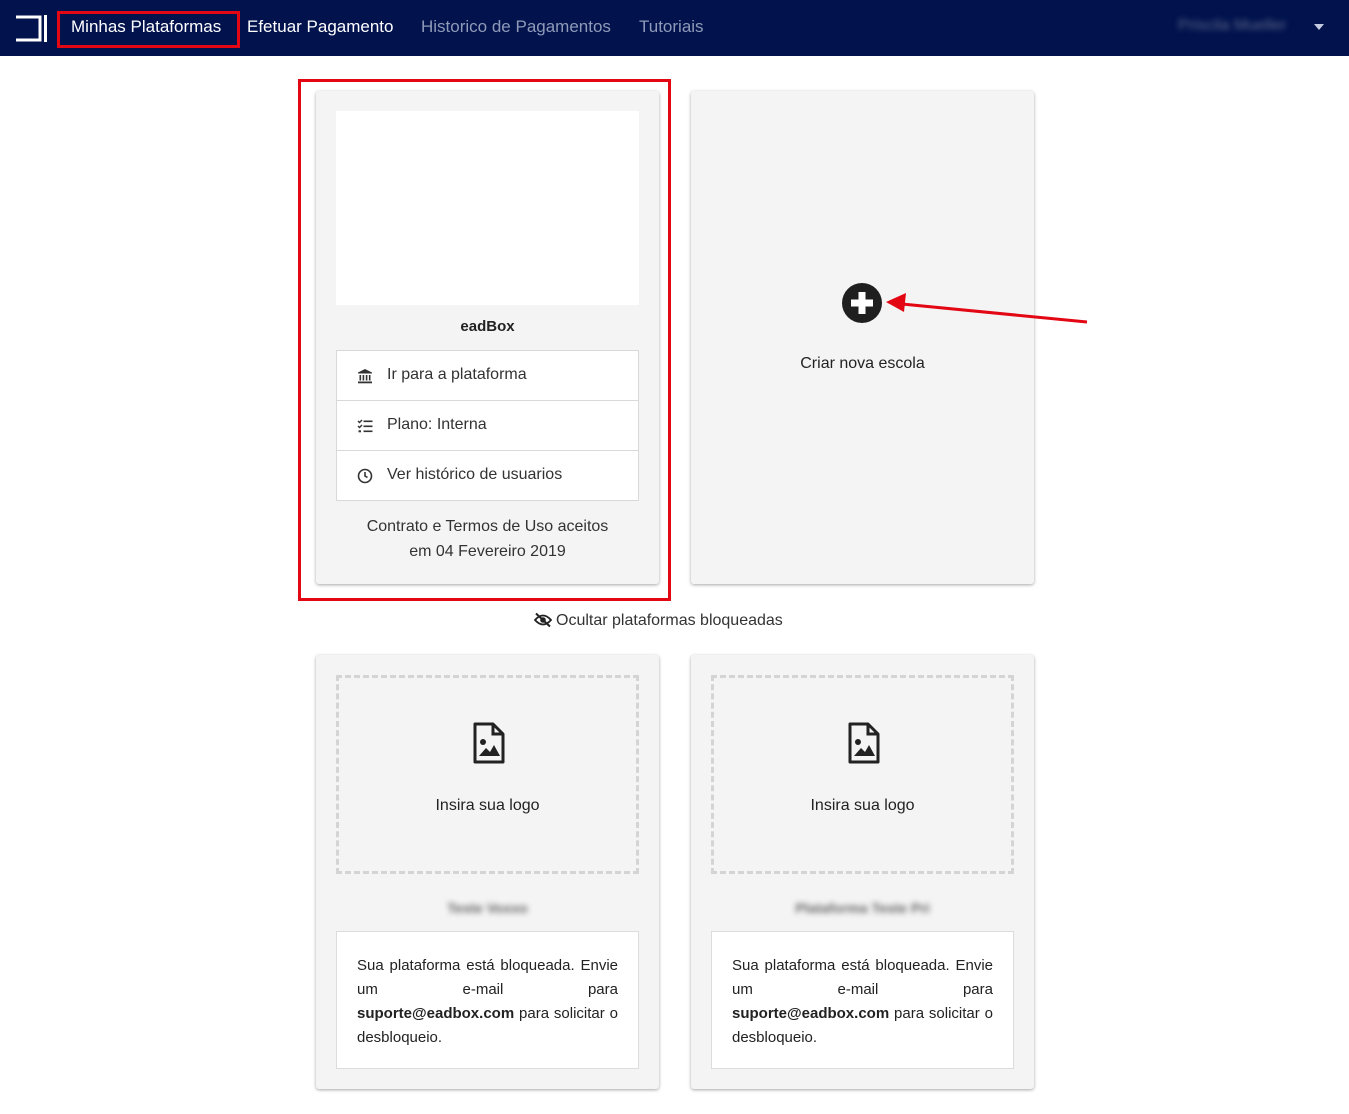 The height and width of the screenshot is (1114, 1349). I want to click on plus-circle-icon, so click(862, 303).